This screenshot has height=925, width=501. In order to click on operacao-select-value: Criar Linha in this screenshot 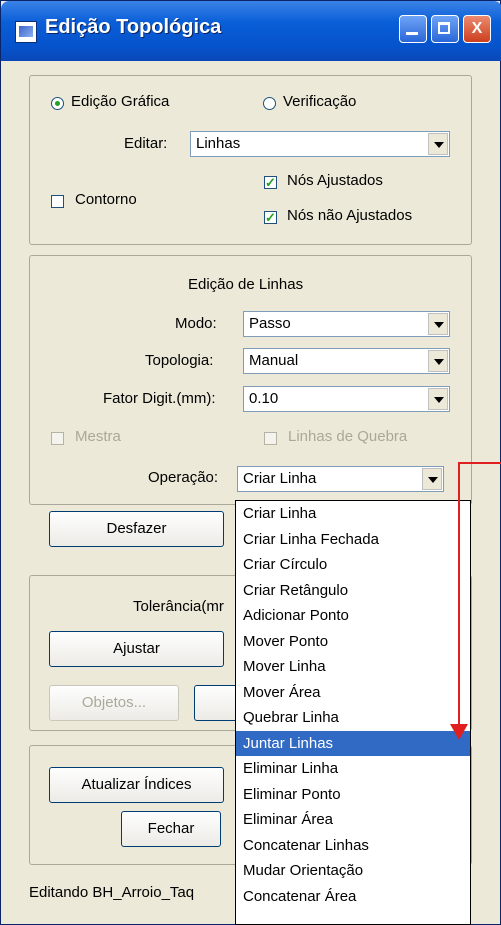, I will do `click(280, 478)`.